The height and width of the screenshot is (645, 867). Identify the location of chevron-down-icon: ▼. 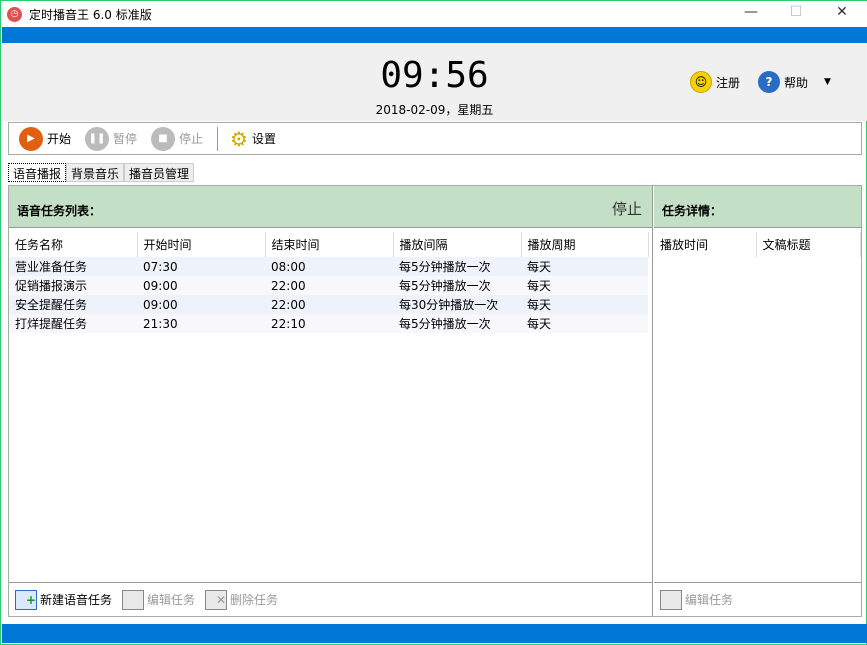
(827, 82).